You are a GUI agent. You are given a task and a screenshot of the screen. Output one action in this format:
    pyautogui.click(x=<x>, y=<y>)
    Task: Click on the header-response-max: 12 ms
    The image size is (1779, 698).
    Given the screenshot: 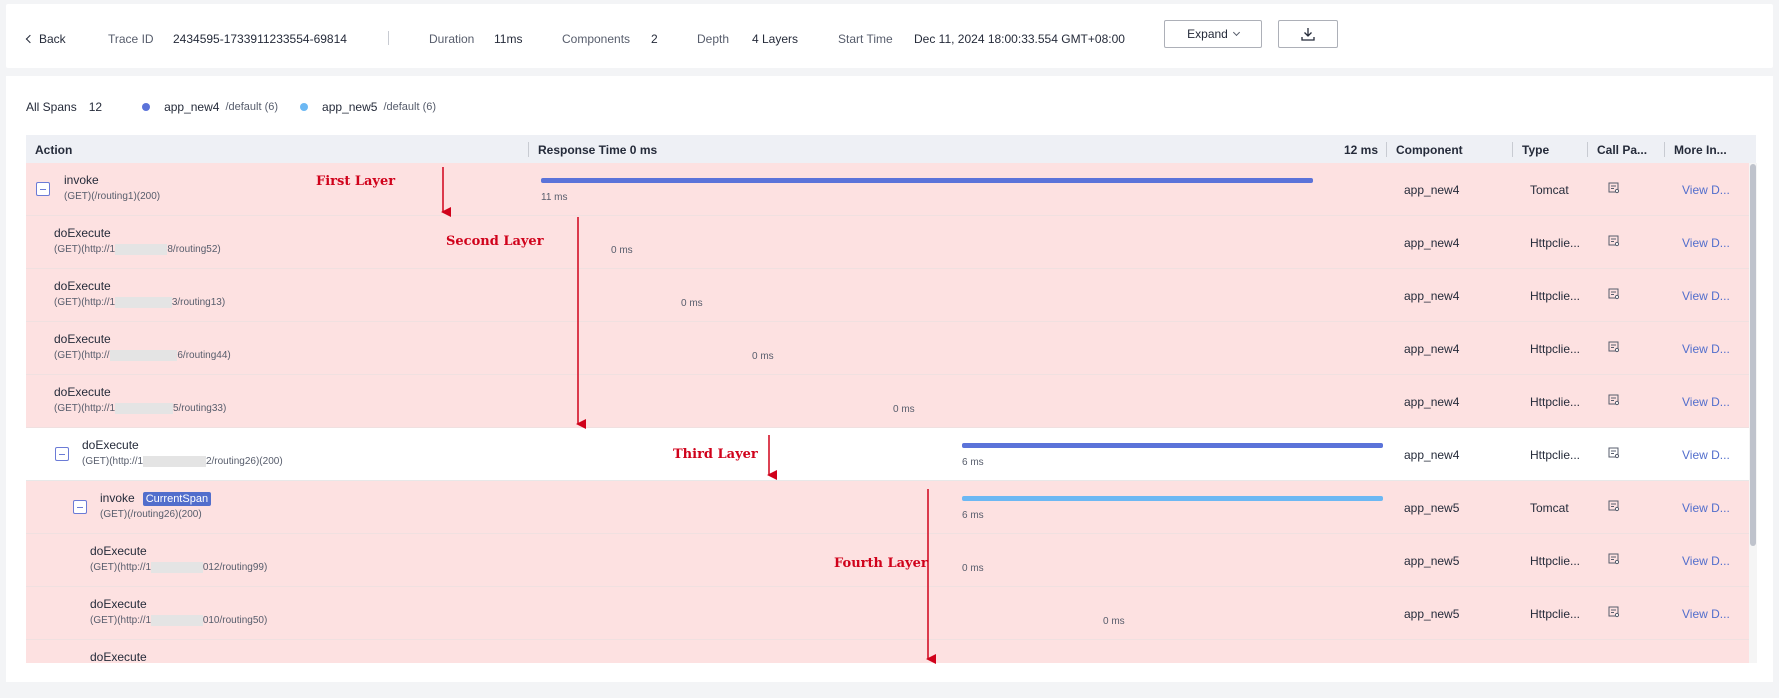 What is the action you would take?
    pyautogui.click(x=1361, y=150)
    